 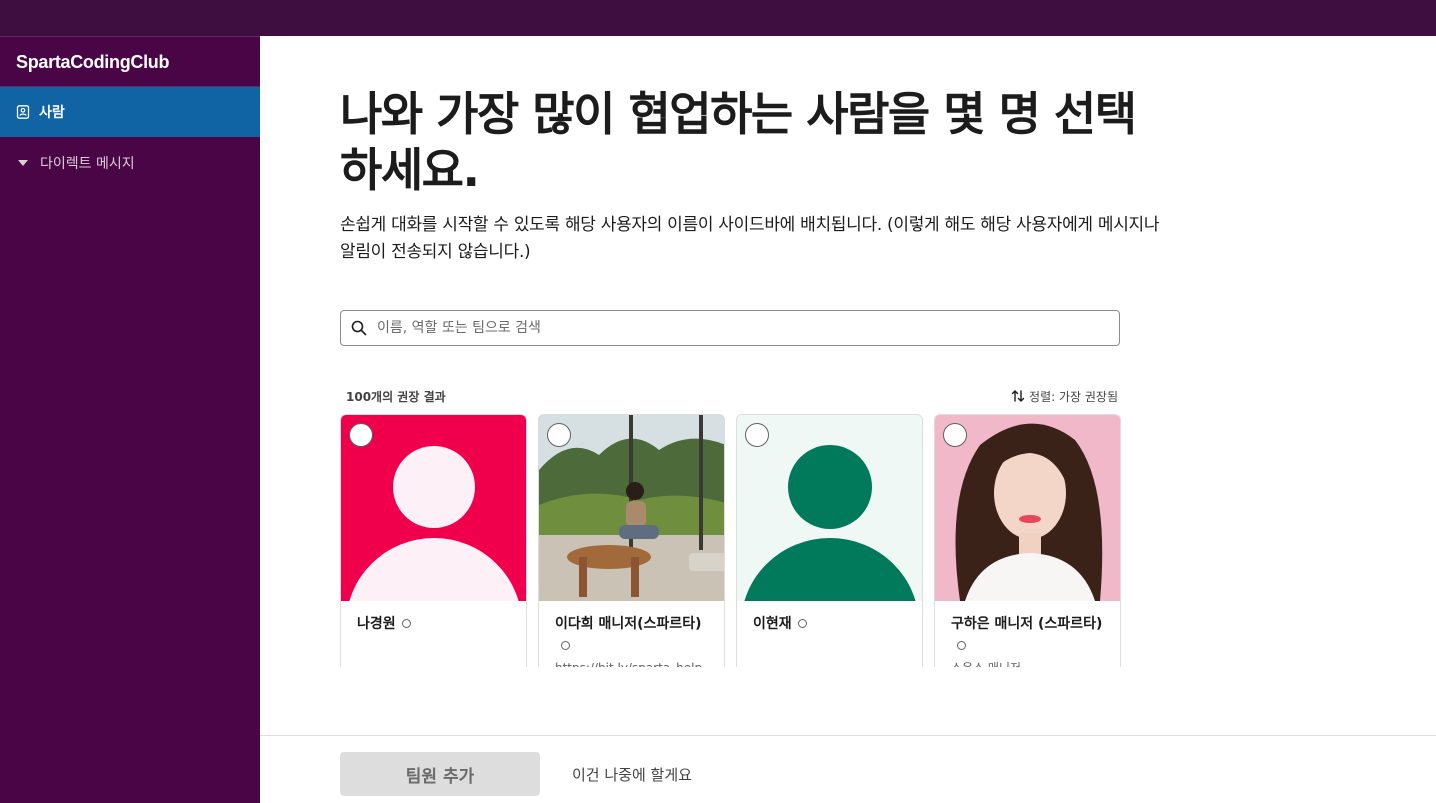 I want to click on person-card: 이현재, so click(x=829, y=540).